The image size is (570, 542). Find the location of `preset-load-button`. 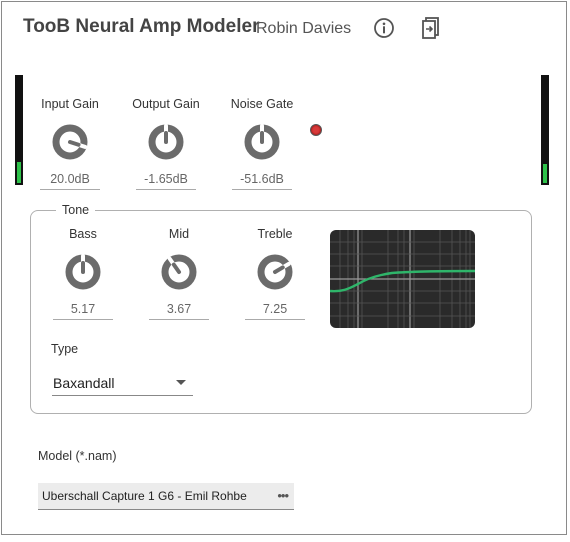

preset-load-button is located at coordinates (431, 28).